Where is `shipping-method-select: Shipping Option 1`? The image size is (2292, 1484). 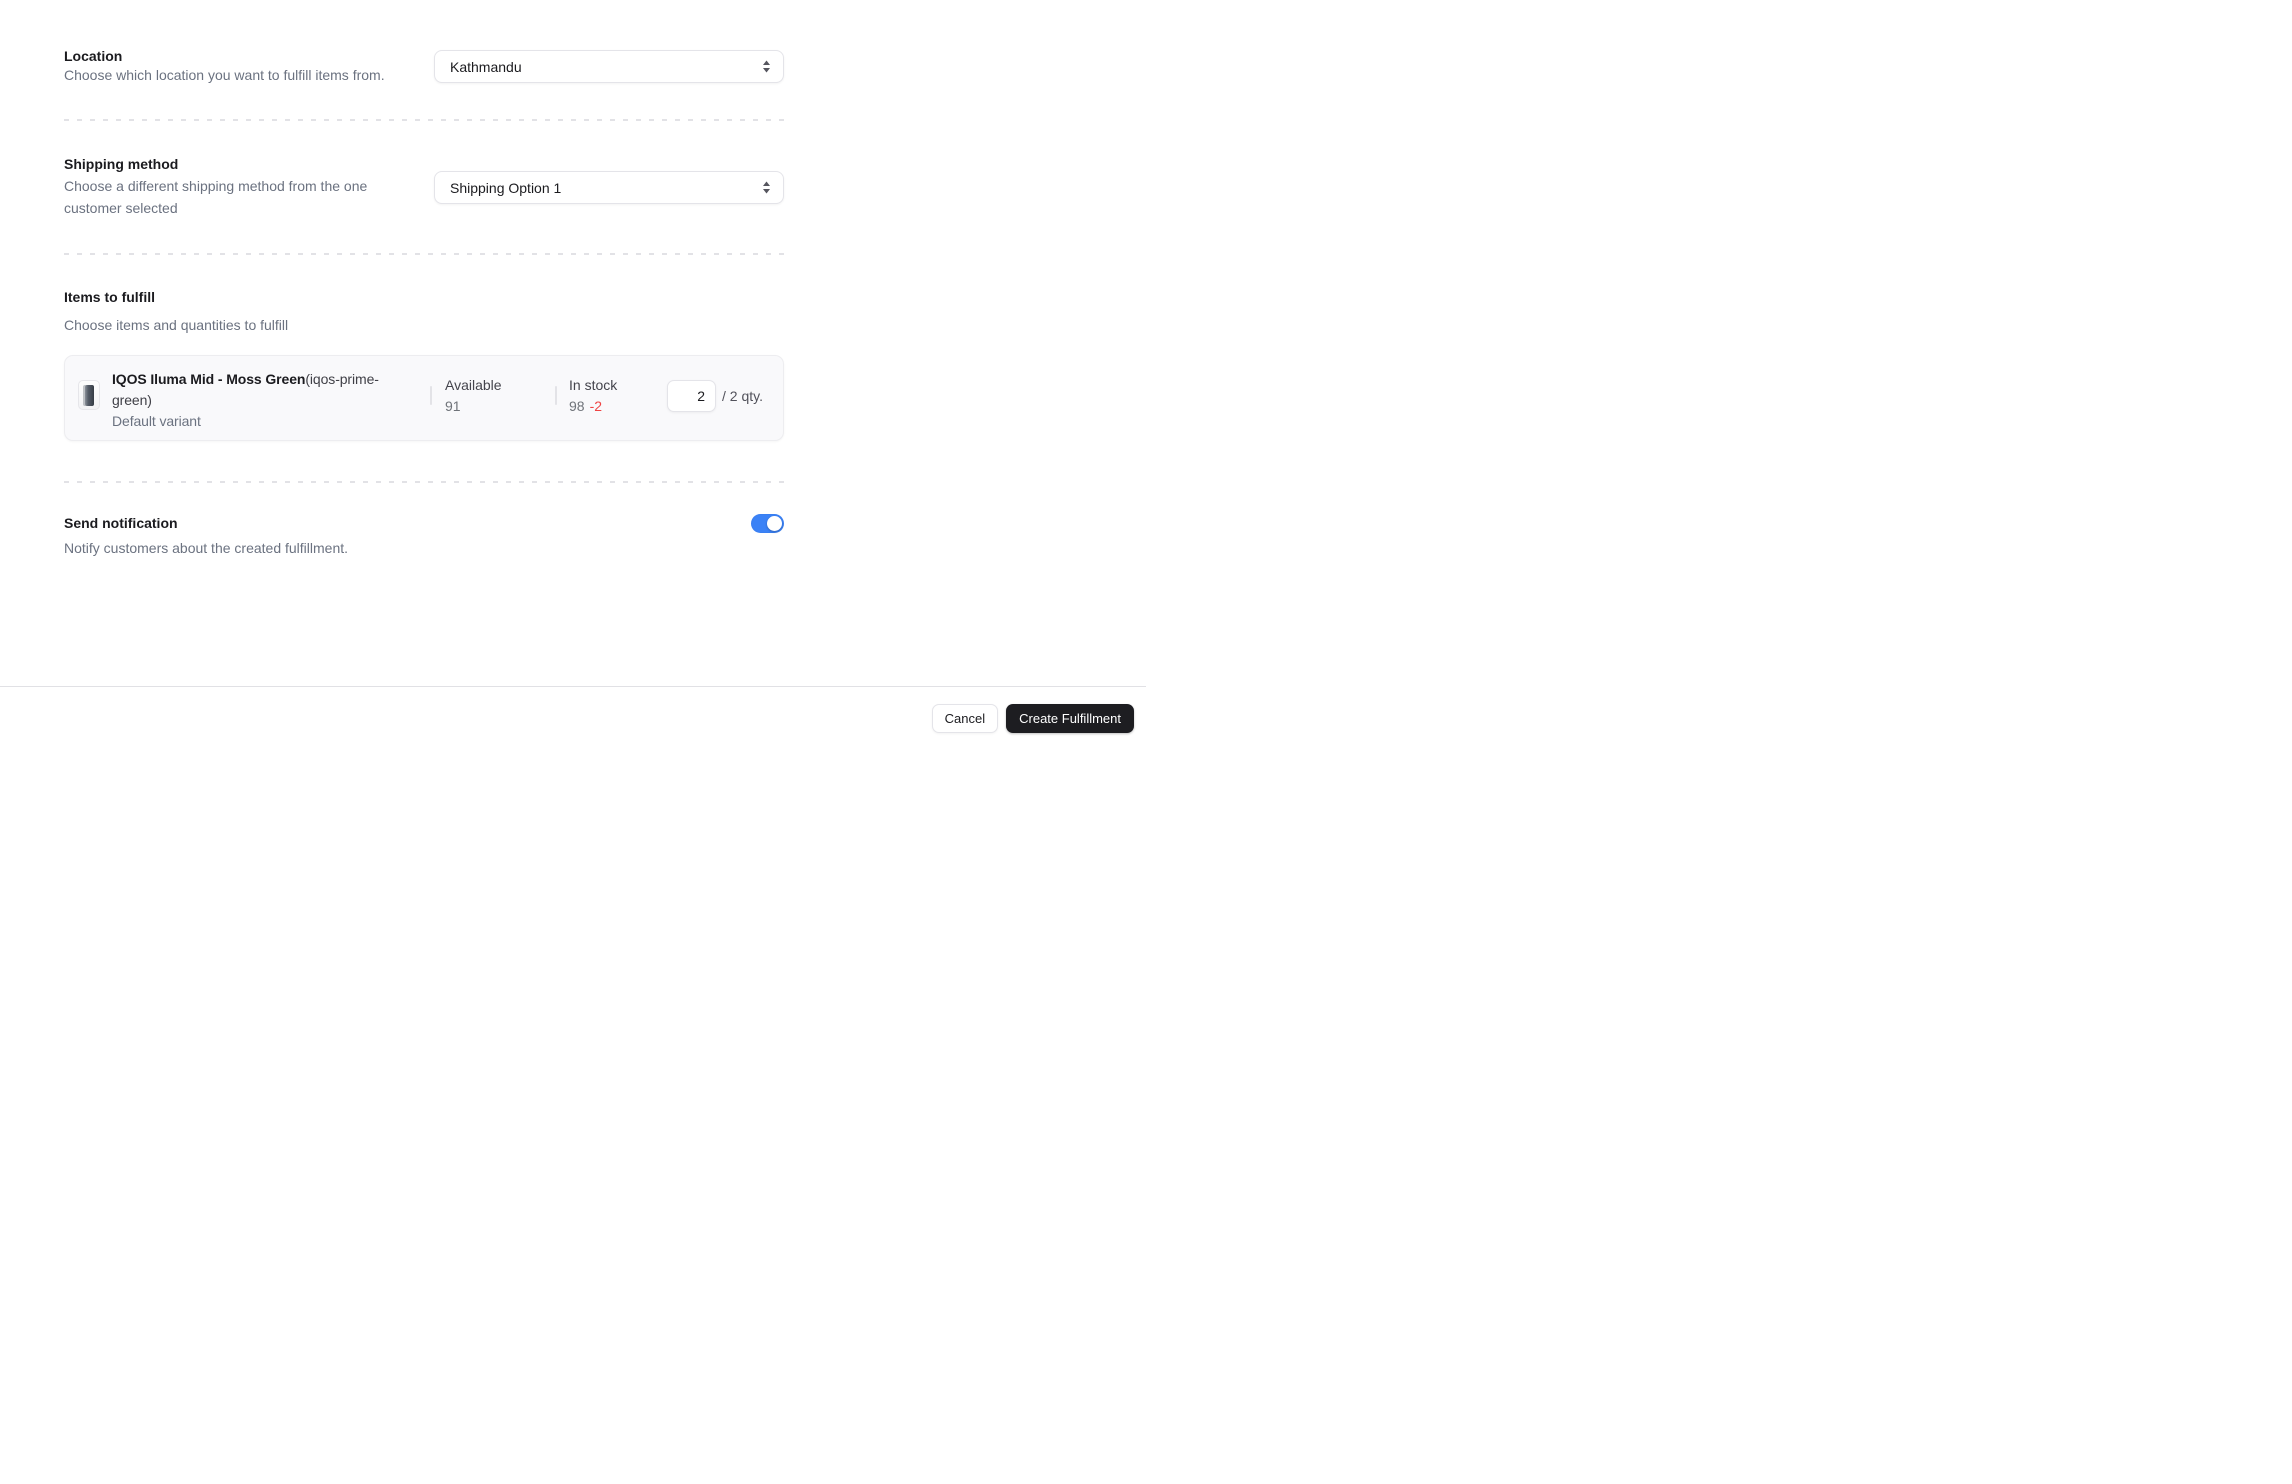
shipping-method-select: Shipping Option 1 is located at coordinates (609, 187).